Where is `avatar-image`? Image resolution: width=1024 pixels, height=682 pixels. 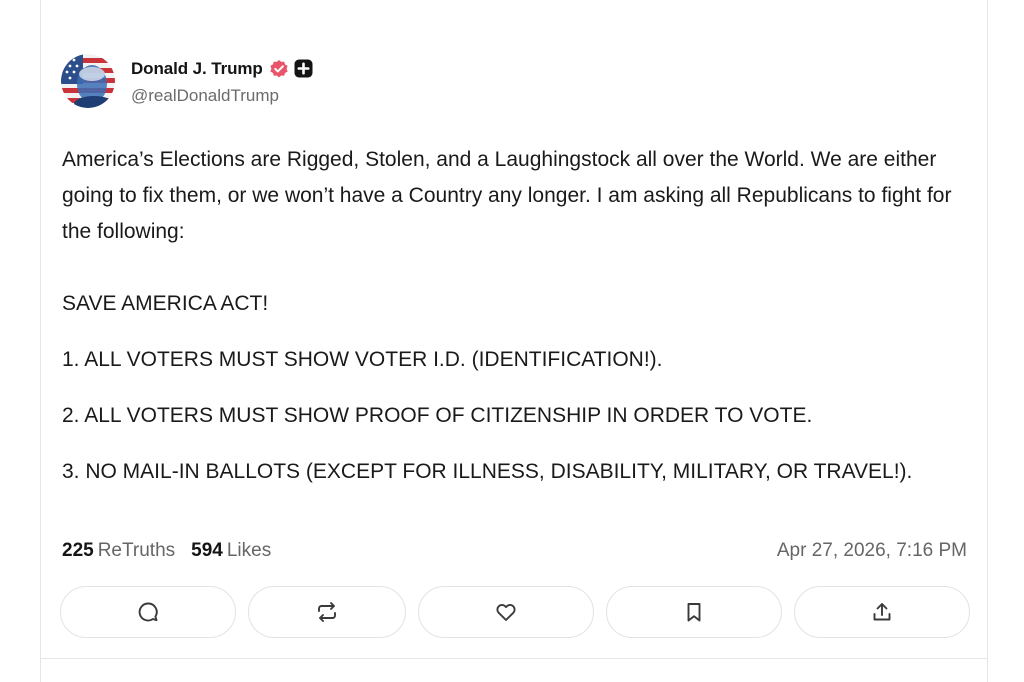
avatar-image is located at coordinates (88, 81).